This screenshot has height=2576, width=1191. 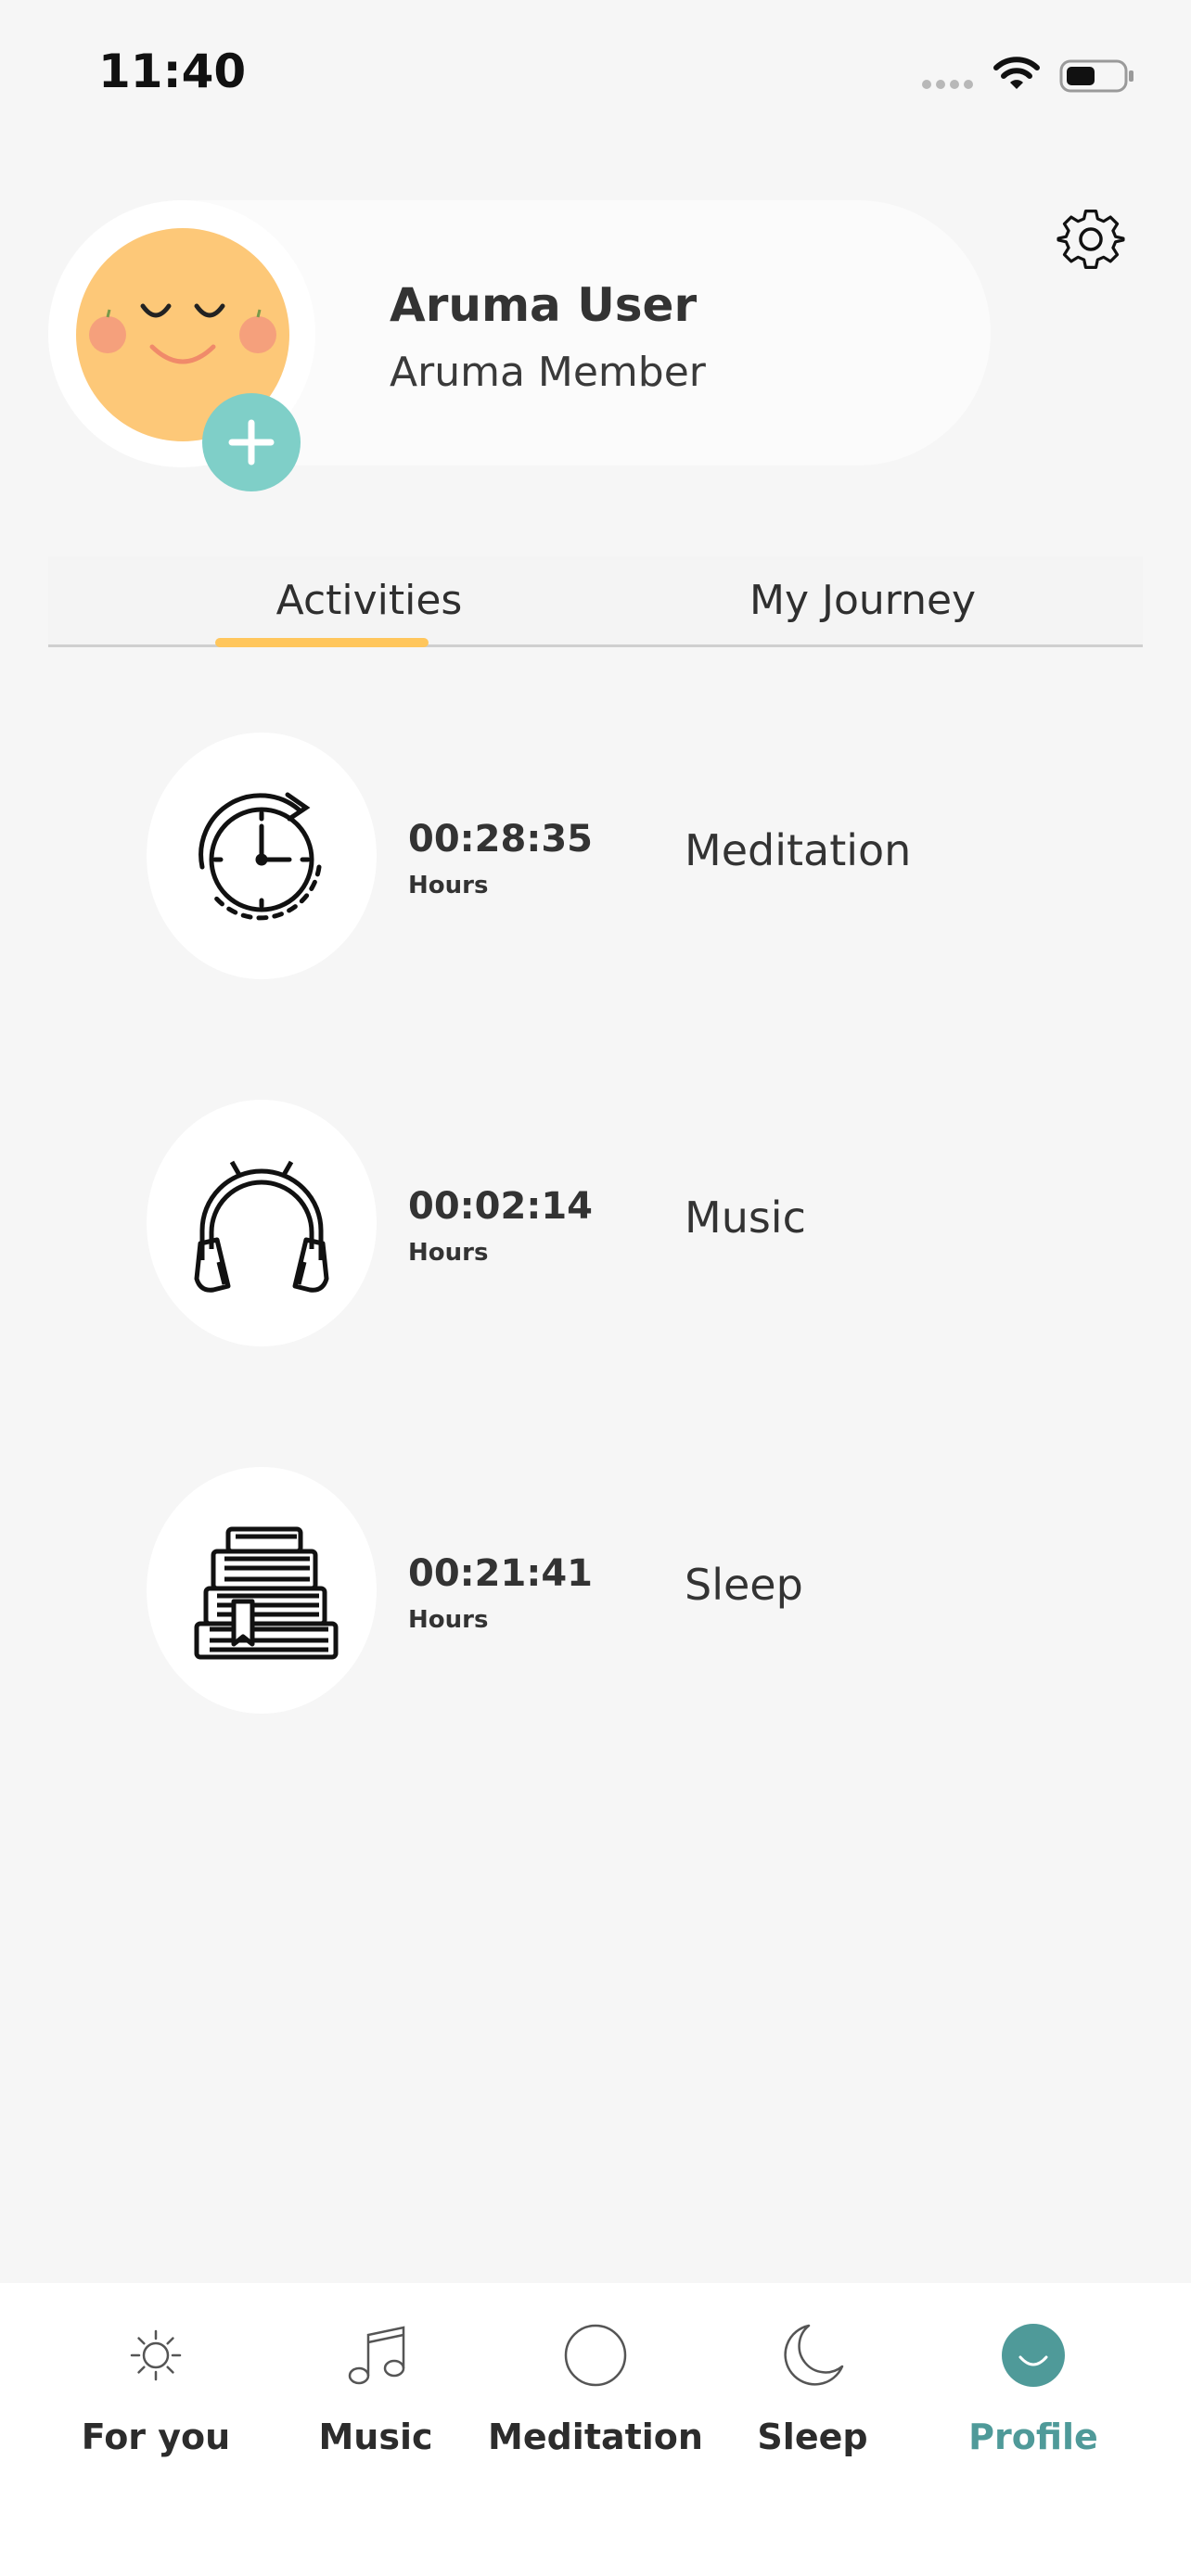 What do you see at coordinates (595, 2437) in the screenshot?
I see `nav-label: Meditation` at bounding box center [595, 2437].